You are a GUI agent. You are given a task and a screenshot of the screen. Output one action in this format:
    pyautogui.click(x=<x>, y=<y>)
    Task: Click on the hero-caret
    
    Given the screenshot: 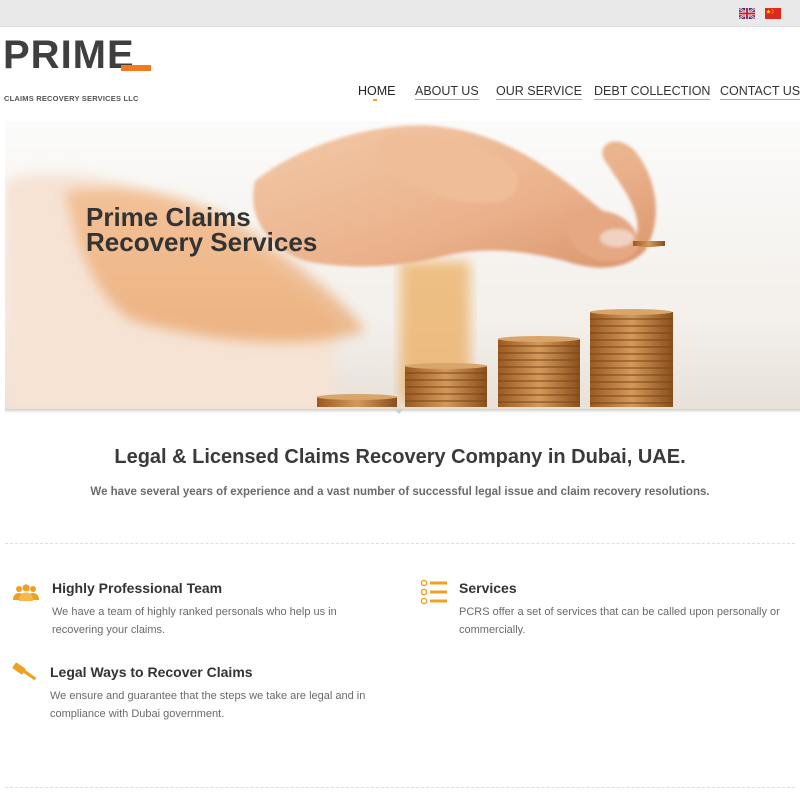 What is the action you would take?
    pyautogui.click(x=399, y=411)
    